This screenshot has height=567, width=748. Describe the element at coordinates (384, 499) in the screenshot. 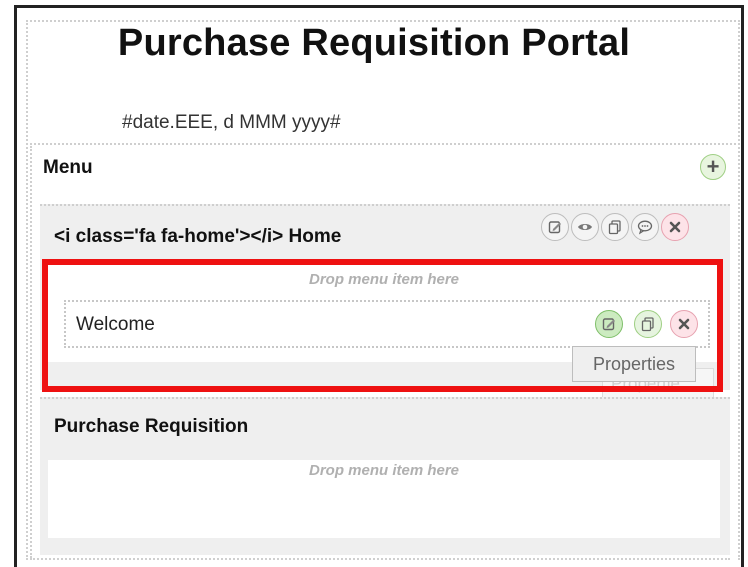

I see `drop-zone: Drop menu item here` at that location.